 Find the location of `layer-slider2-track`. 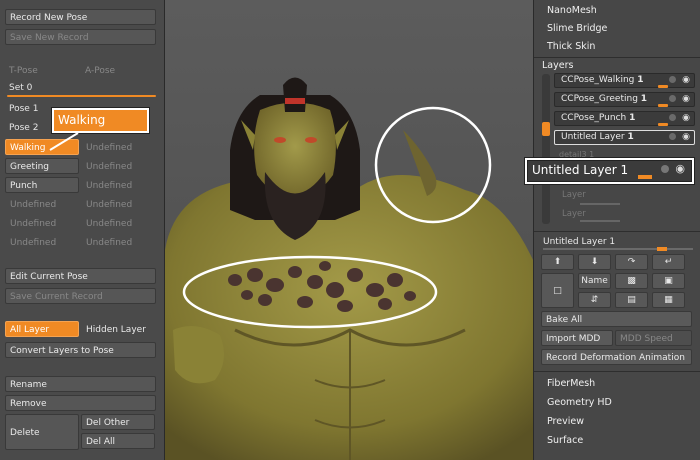

layer-slider2-track is located at coordinates (600, 221).